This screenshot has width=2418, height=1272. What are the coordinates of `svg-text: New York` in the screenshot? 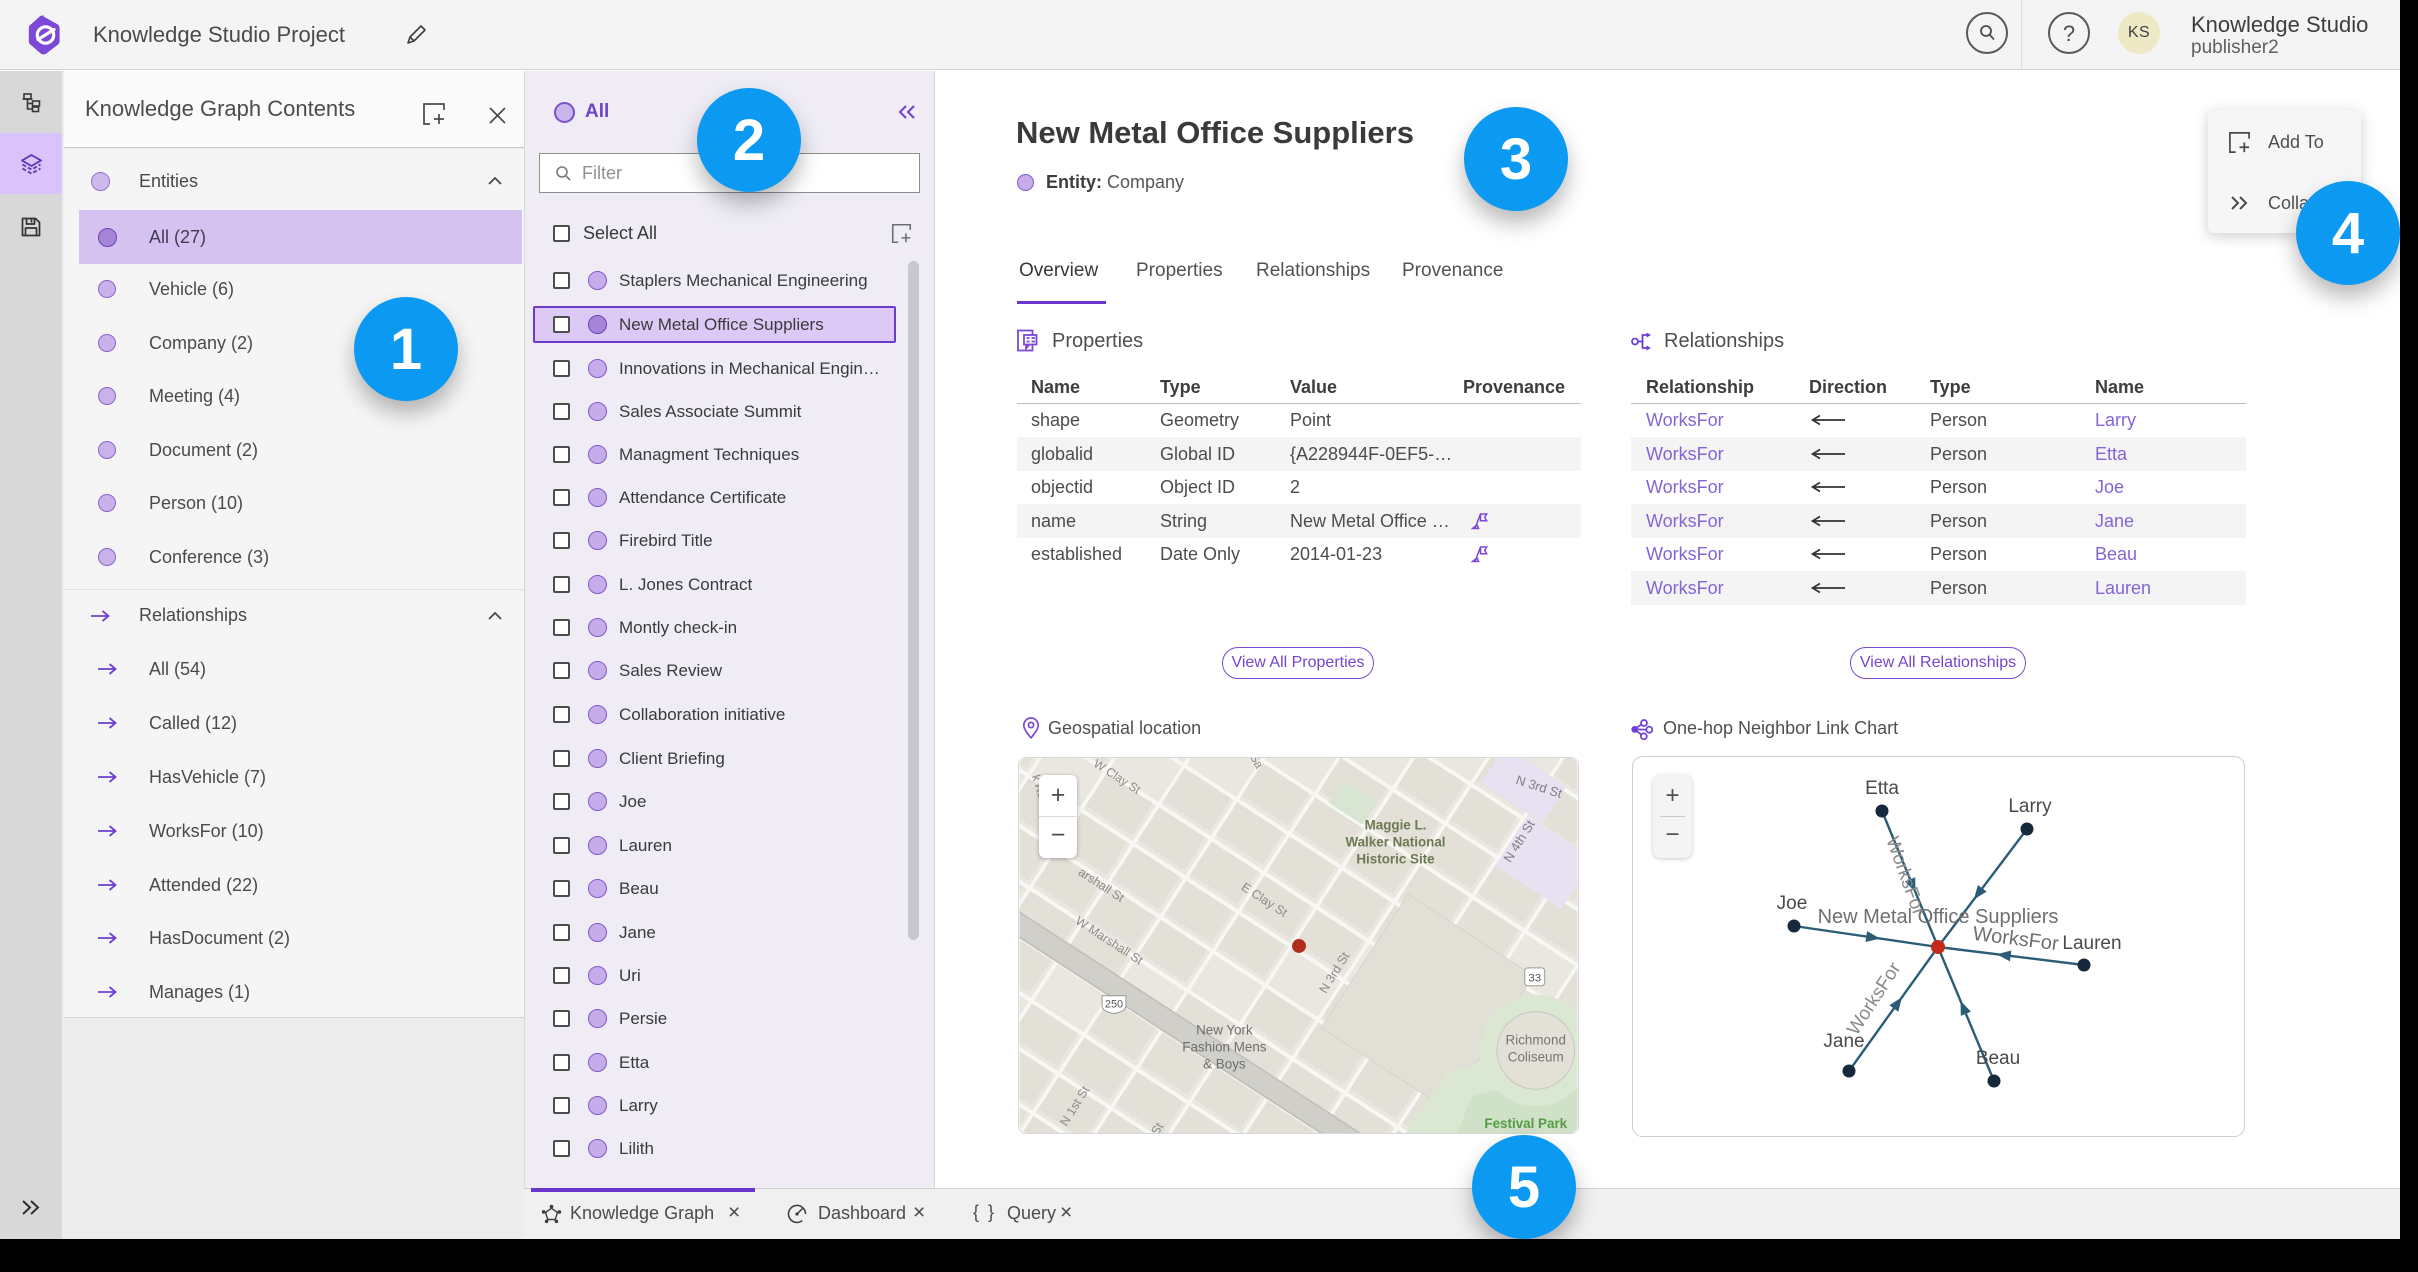 It's located at (1224, 1030).